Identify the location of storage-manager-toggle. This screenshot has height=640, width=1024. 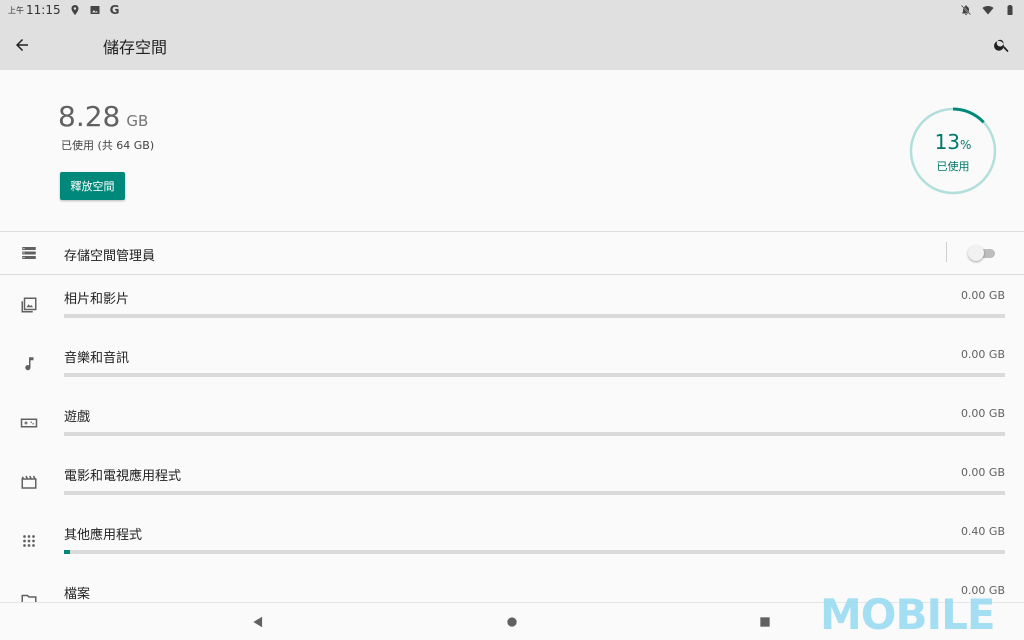
(982, 253).